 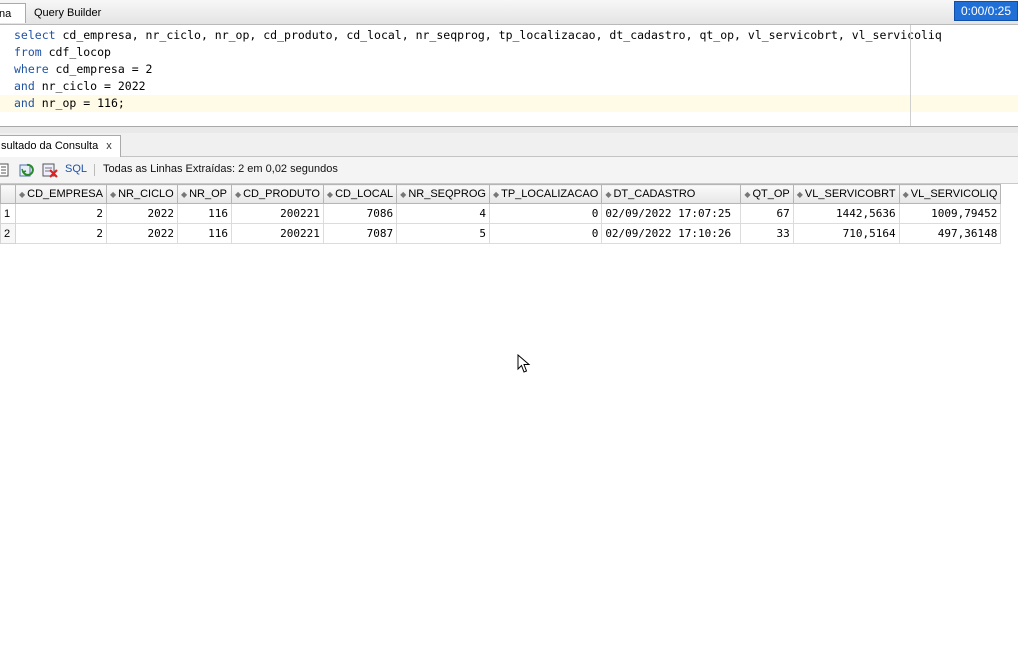 I want to click on print-icon, so click(x=6, y=170).